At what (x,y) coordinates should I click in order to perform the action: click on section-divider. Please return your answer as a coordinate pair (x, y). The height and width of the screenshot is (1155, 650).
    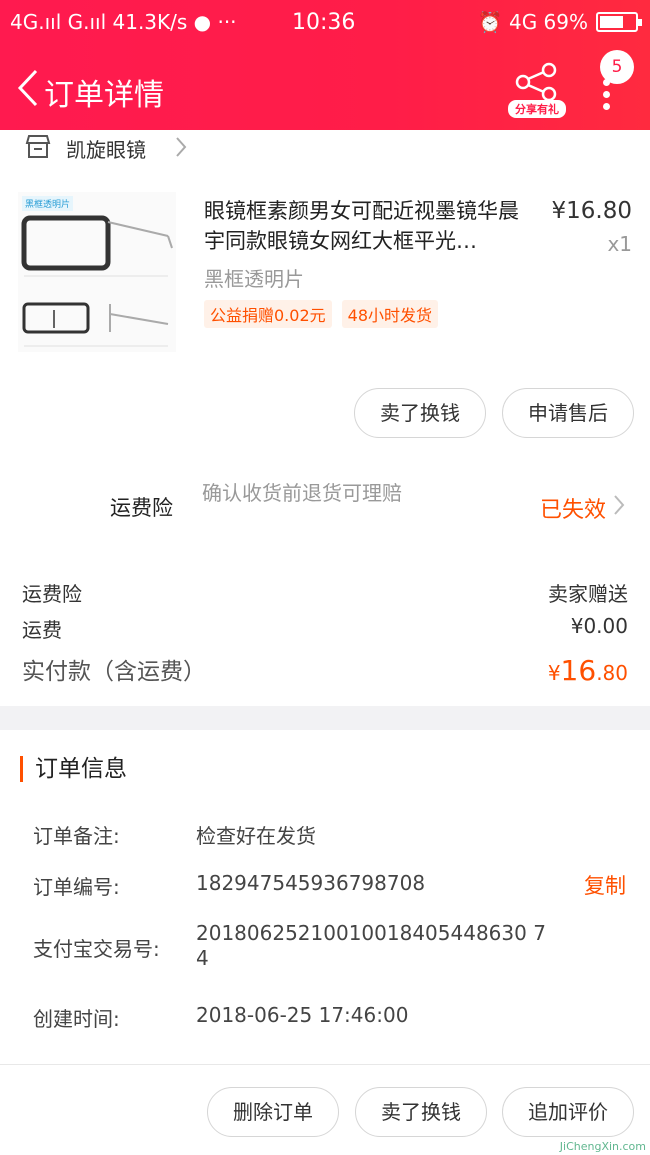
    Looking at the image, I should click on (325, 718).